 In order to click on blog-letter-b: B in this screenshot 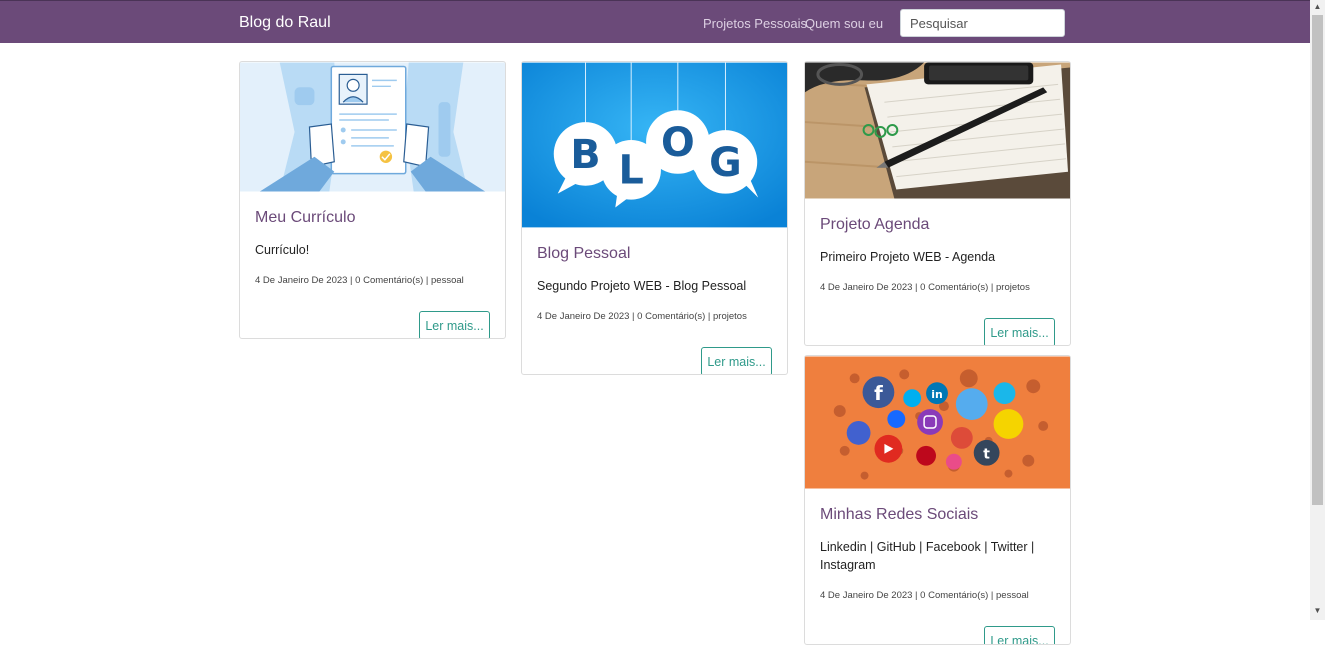, I will do `click(585, 155)`.